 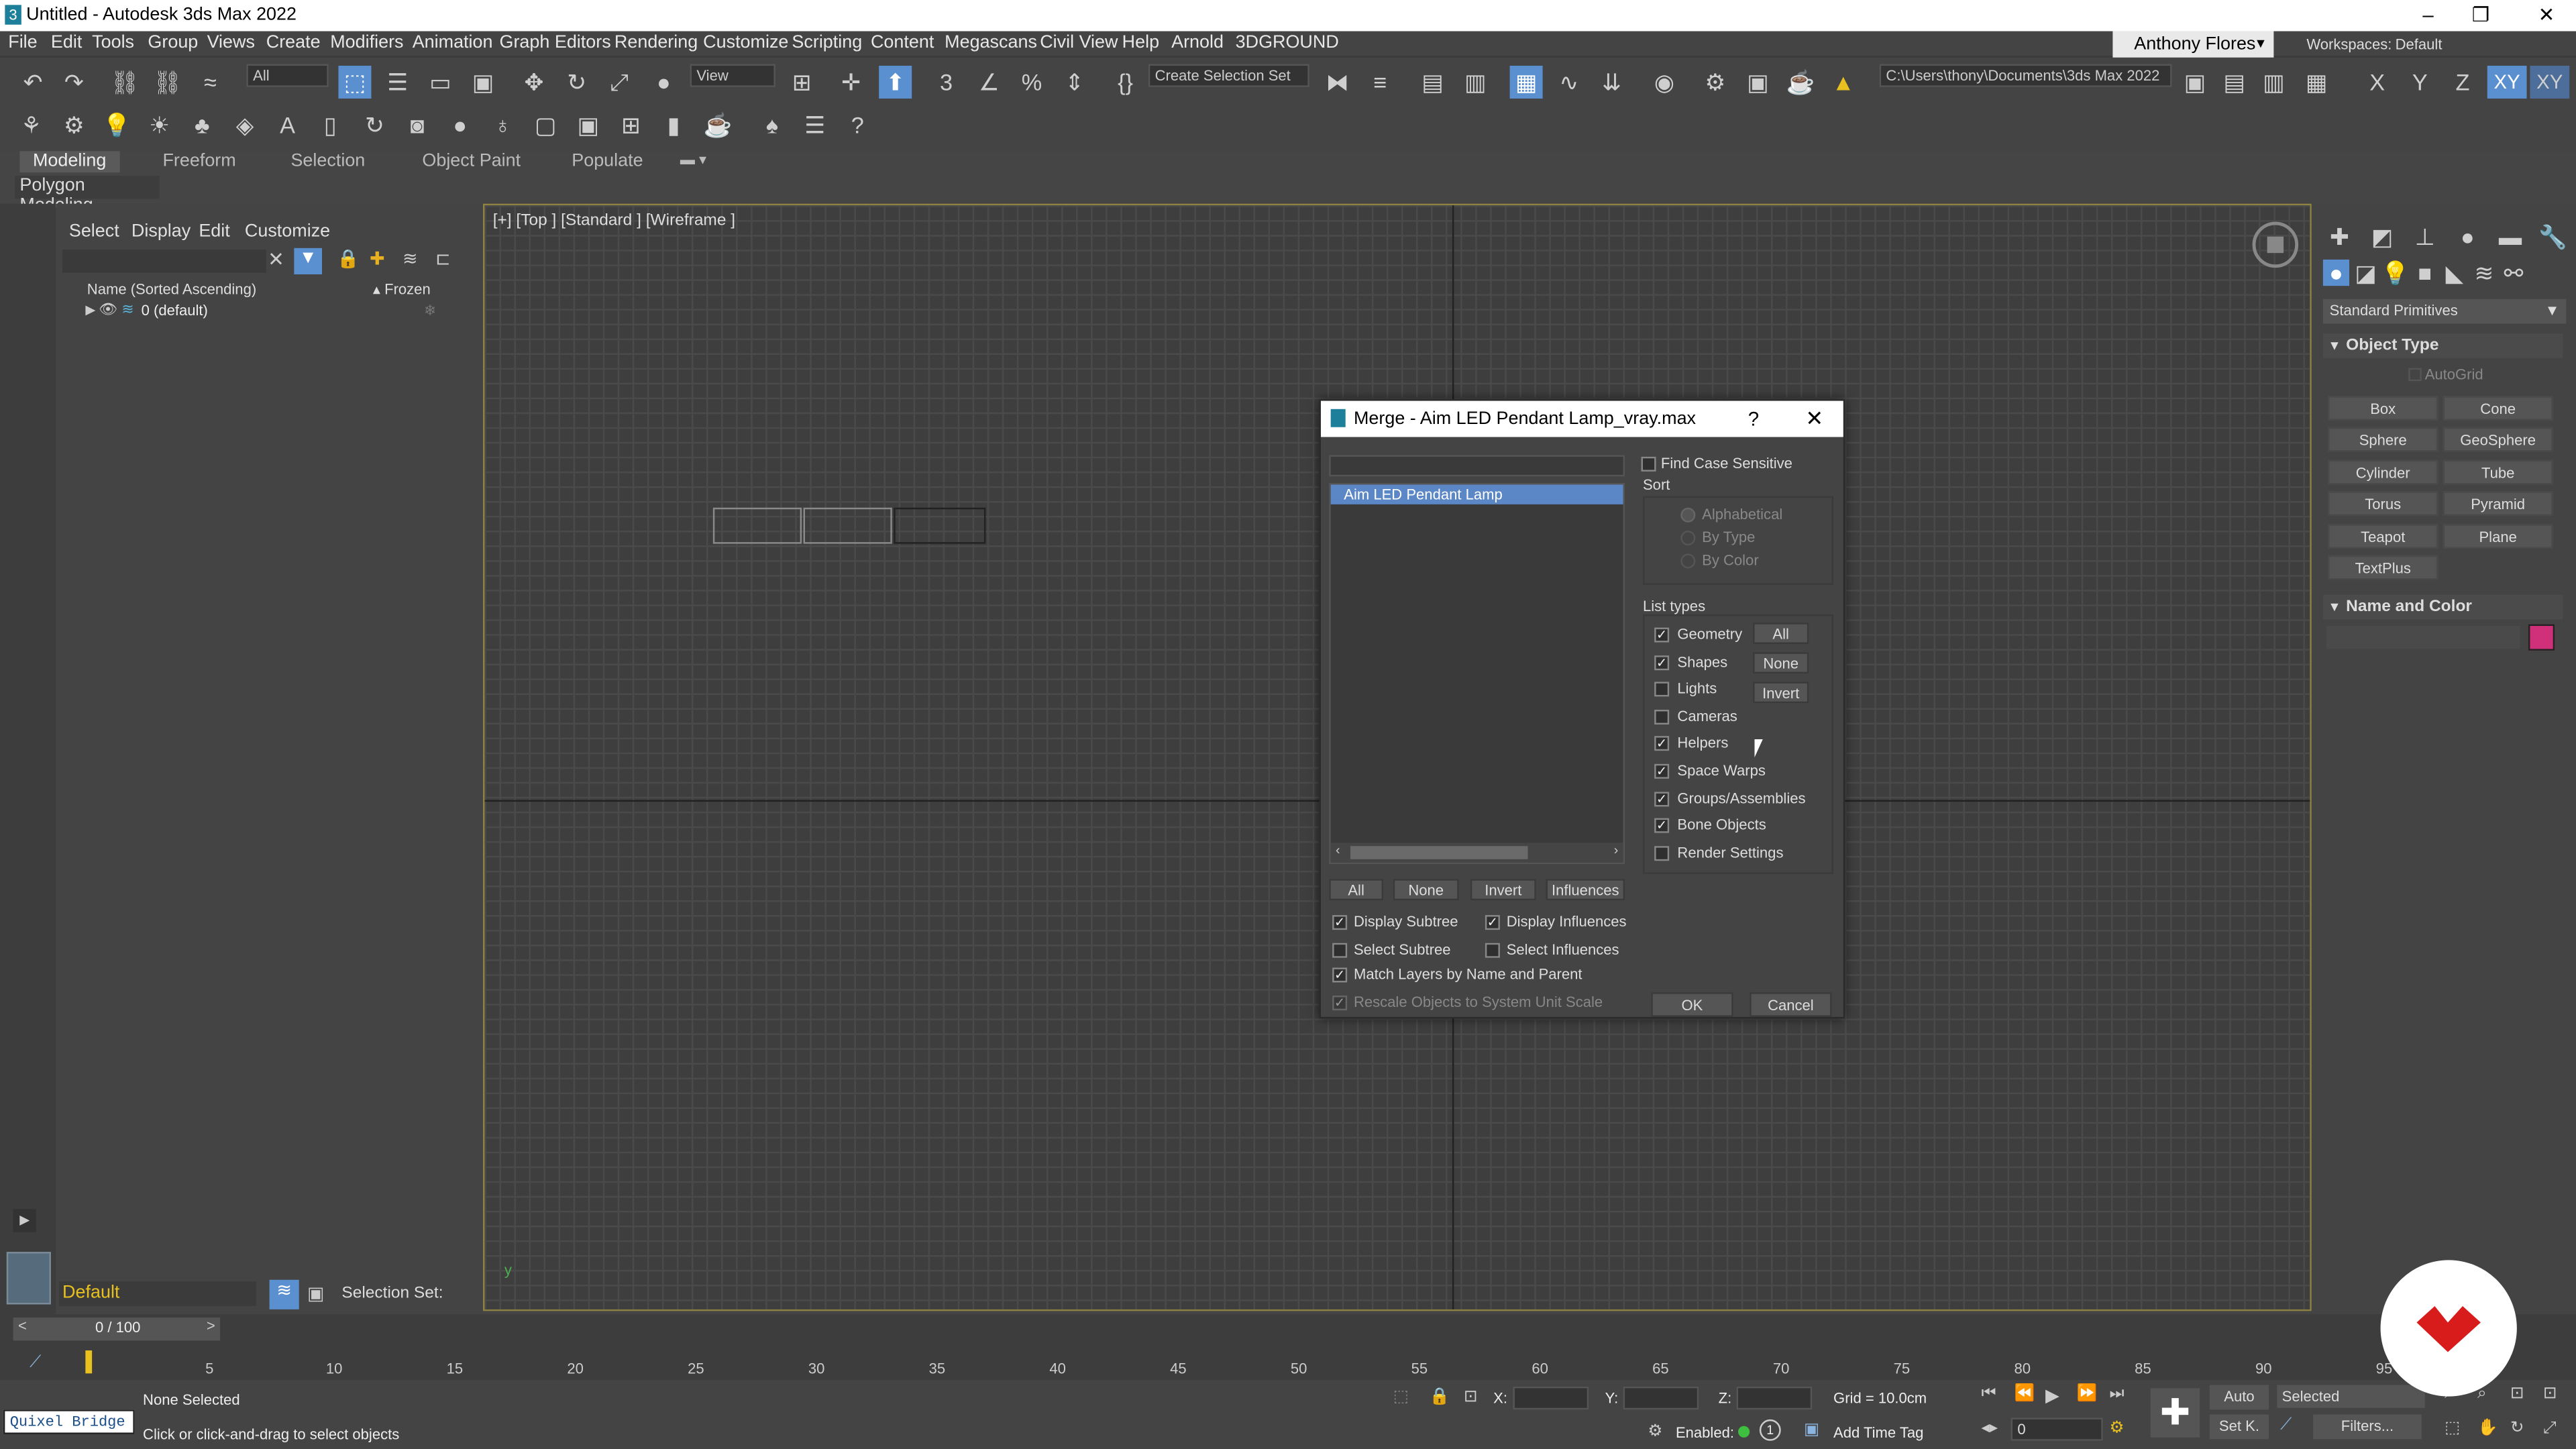 I want to click on shapes-category-icon: ◪, so click(x=2366, y=272).